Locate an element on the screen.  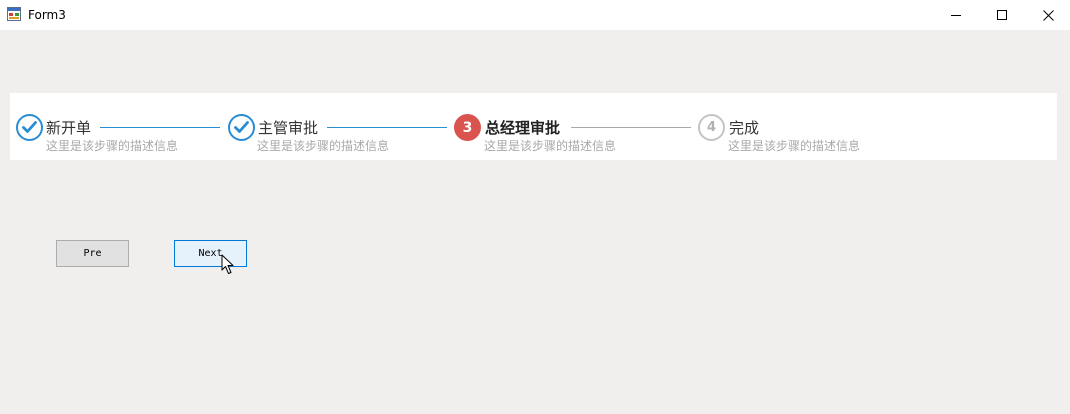
pre-button: Pre is located at coordinates (92, 253).